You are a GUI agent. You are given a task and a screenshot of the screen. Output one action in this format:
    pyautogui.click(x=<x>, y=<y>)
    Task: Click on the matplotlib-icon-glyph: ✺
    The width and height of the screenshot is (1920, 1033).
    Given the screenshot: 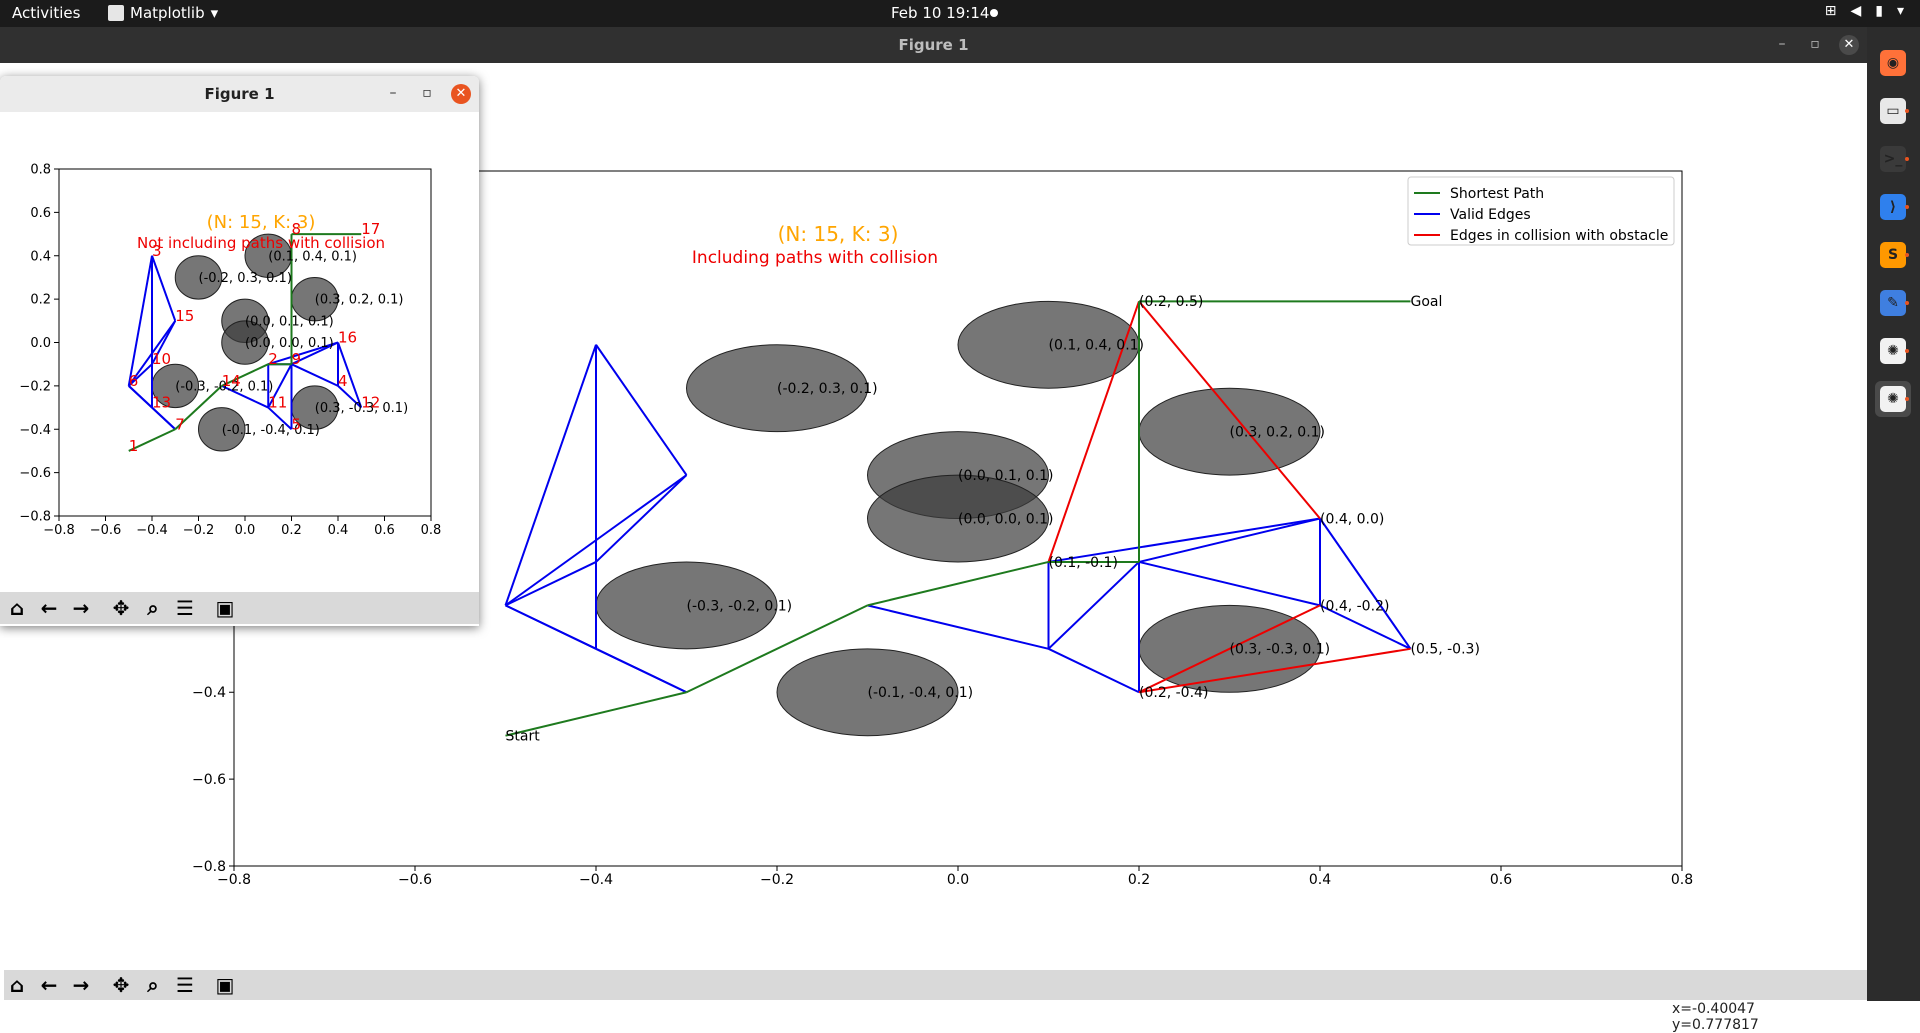 What is the action you would take?
    pyautogui.click(x=1893, y=399)
    